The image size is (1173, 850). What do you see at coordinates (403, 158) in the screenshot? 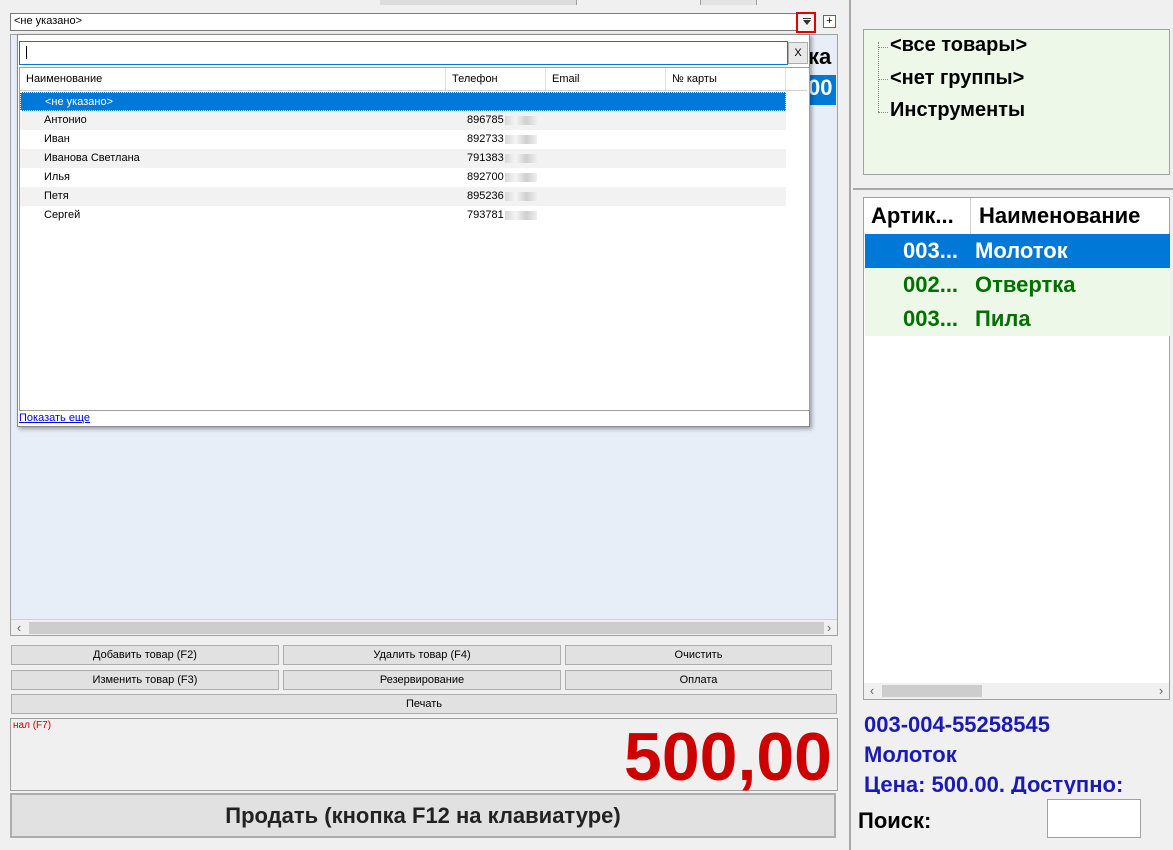
I see `customer-row: Иванова Светлана 791383` at bounding box center [403, 158].